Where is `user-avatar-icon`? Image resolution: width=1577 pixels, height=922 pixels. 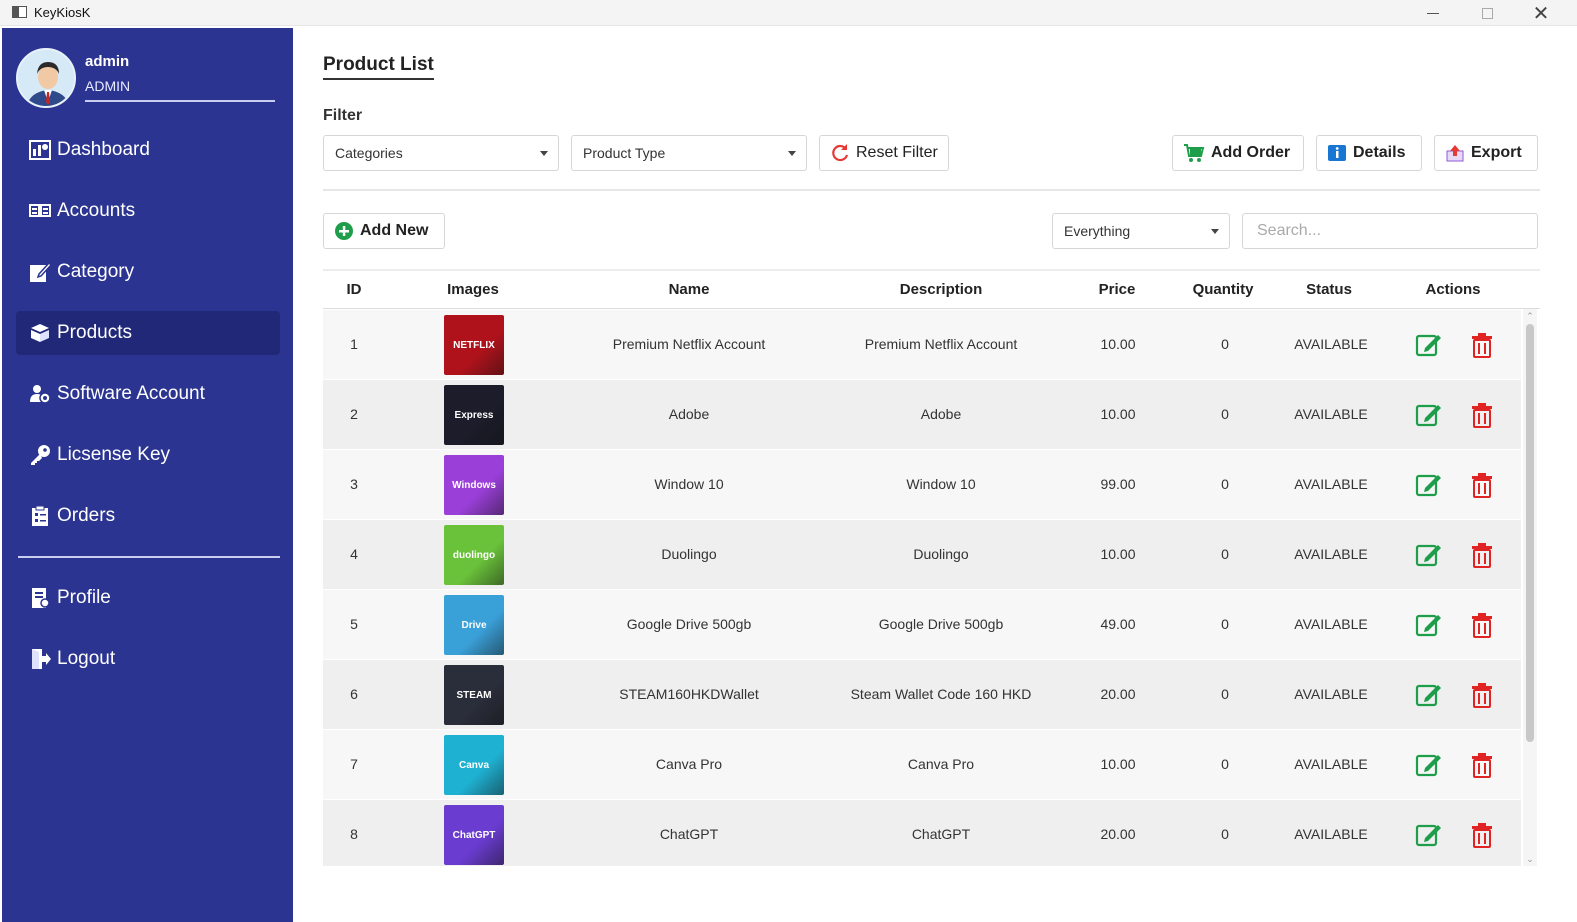 user-avatar-icon is located at coordinates (46, 78).